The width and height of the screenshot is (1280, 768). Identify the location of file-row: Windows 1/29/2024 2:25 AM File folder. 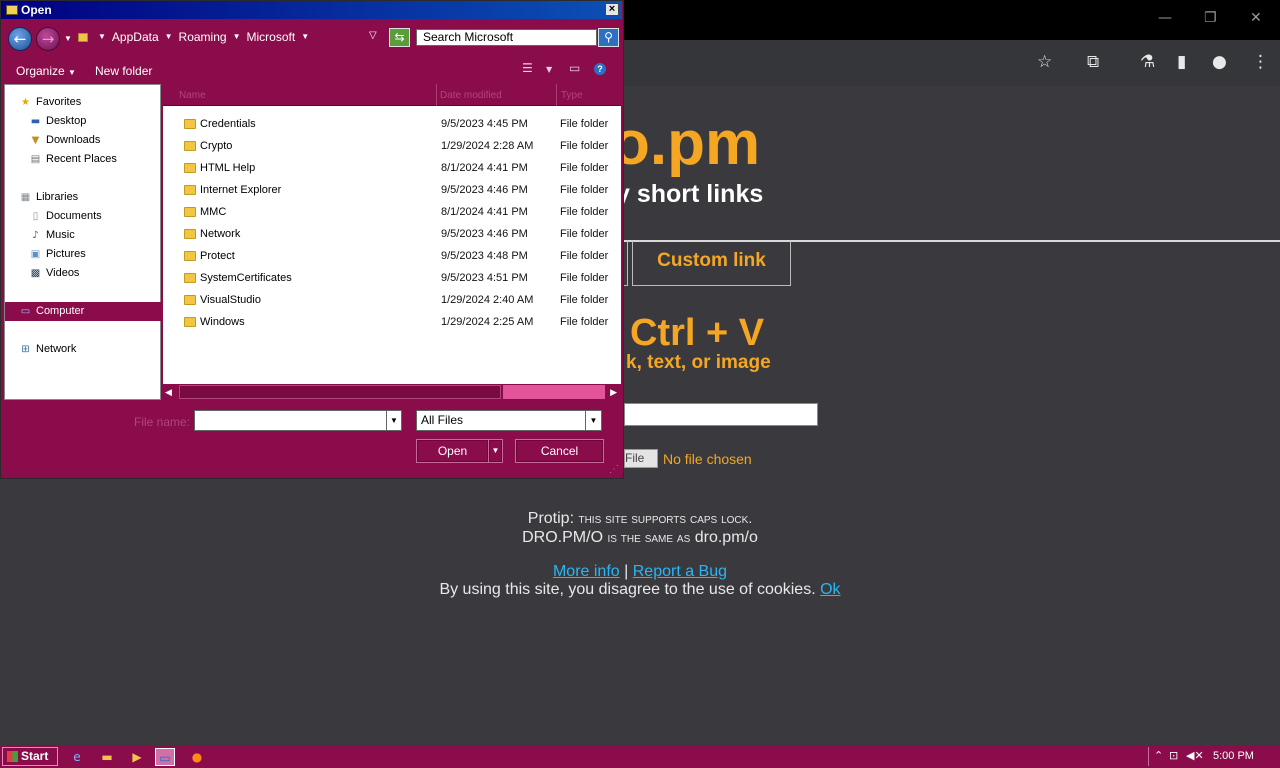
(392, 322).